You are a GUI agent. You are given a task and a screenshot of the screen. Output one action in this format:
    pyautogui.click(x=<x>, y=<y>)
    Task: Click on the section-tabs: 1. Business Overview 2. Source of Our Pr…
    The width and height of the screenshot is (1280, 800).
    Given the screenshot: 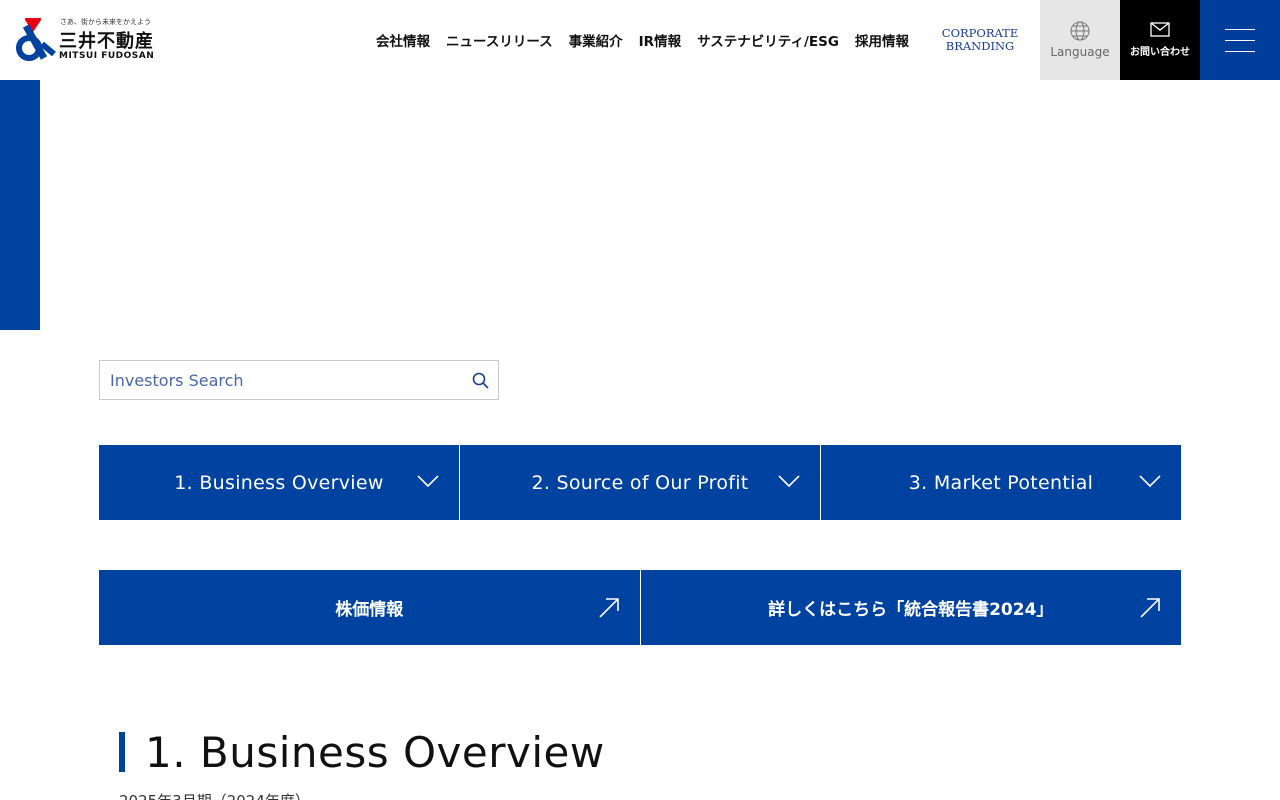 What is the action you would take?
    pyautogui.click(x=640, y=482)
    